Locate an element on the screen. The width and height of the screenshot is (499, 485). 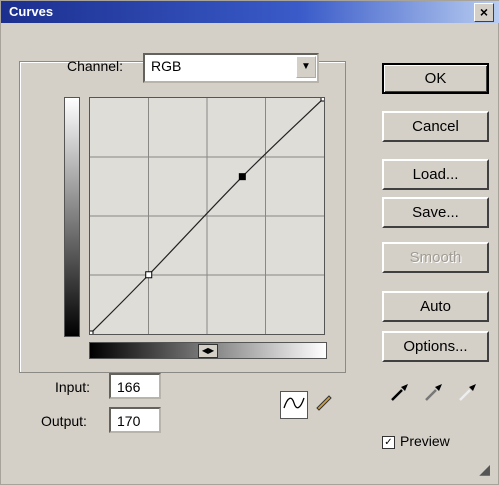
gradient-toggle-button: ◀▶ is located at coordinates (208, 351).